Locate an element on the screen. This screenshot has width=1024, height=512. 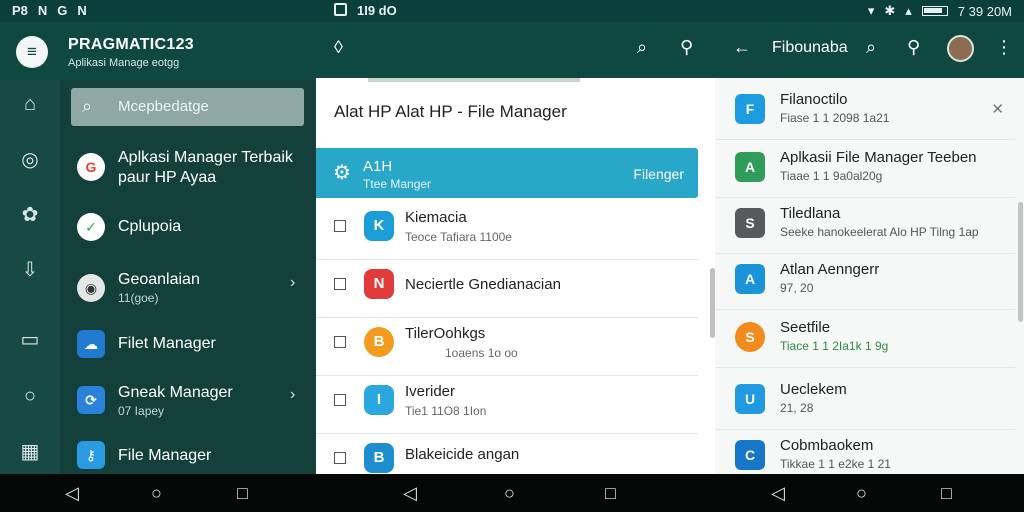
search-field-edge is located at coordinates (474, 80).